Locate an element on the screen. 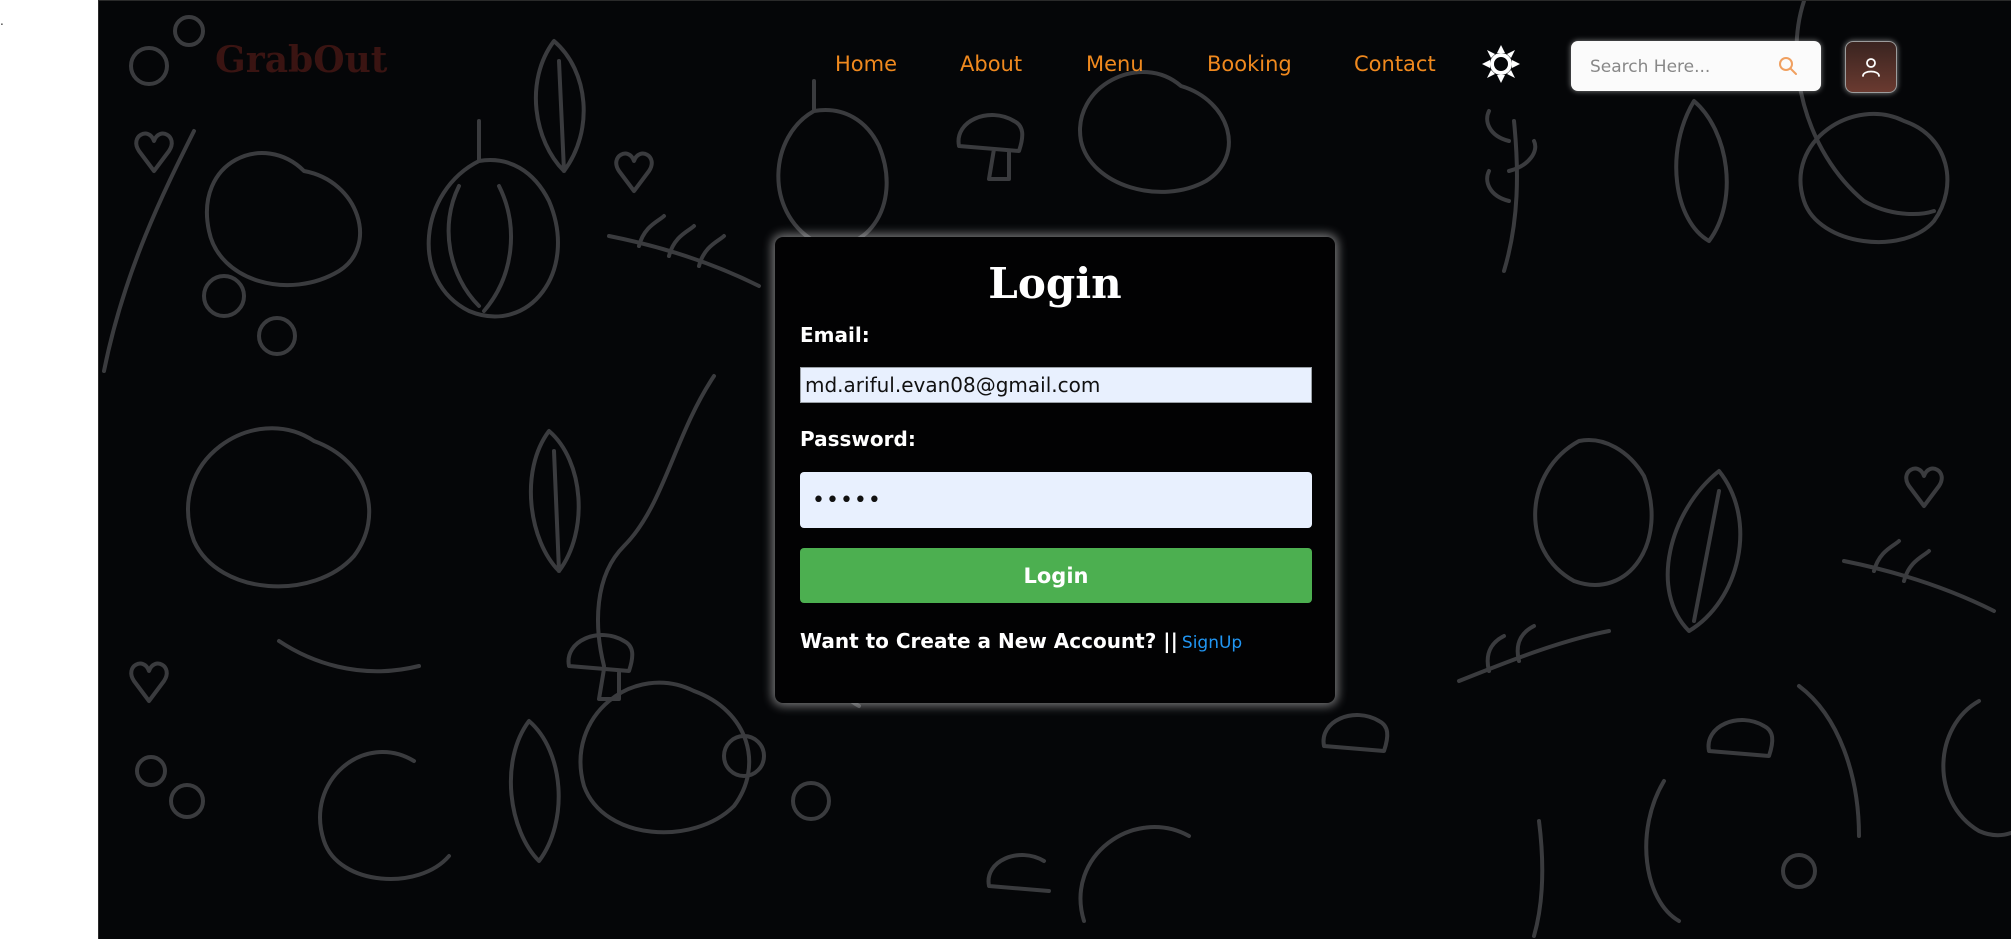  search-box is located at coordinates (1696, 66).